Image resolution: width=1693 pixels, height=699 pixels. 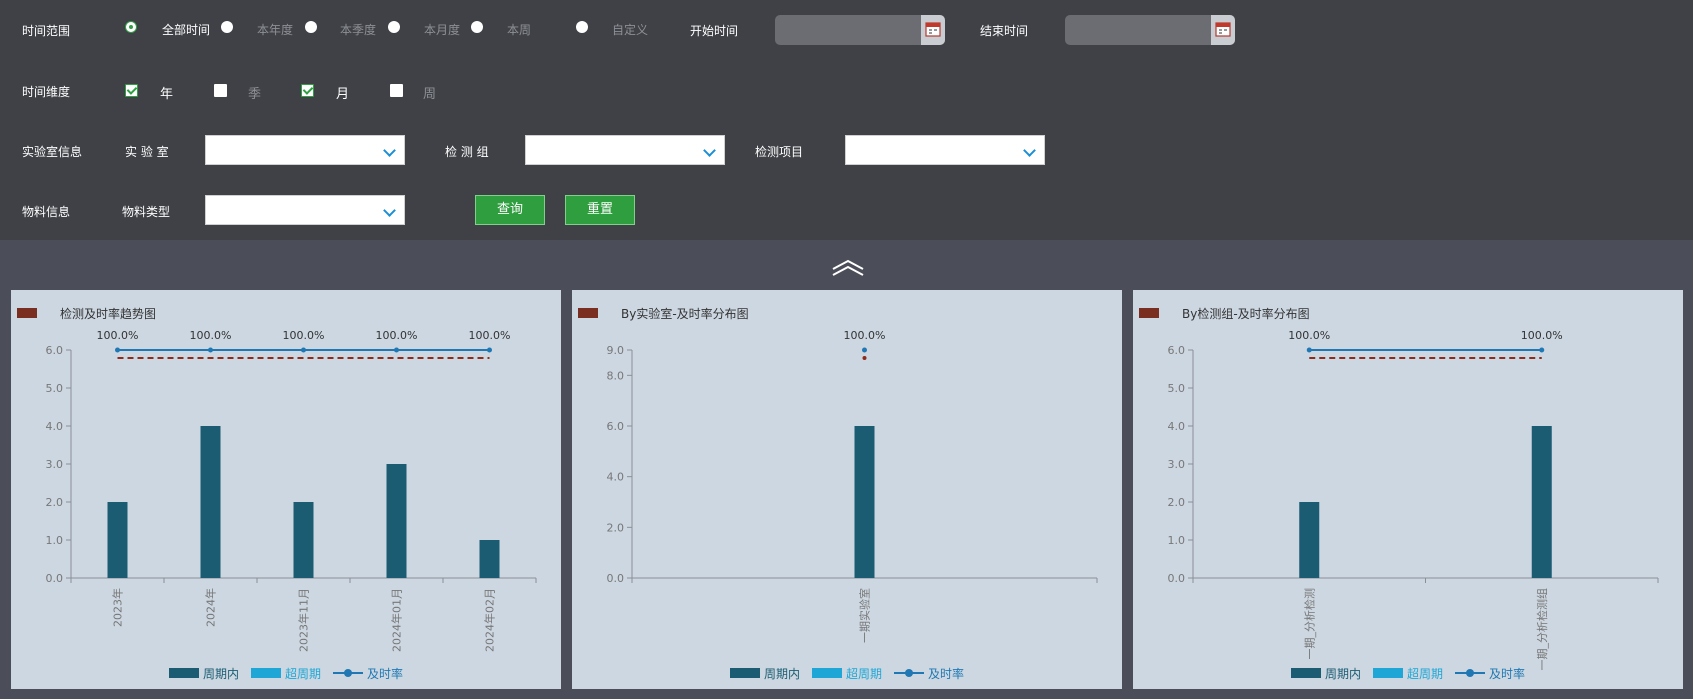 I want to click on time-dimension-label: 时间维度, so click(x=46, y=92).